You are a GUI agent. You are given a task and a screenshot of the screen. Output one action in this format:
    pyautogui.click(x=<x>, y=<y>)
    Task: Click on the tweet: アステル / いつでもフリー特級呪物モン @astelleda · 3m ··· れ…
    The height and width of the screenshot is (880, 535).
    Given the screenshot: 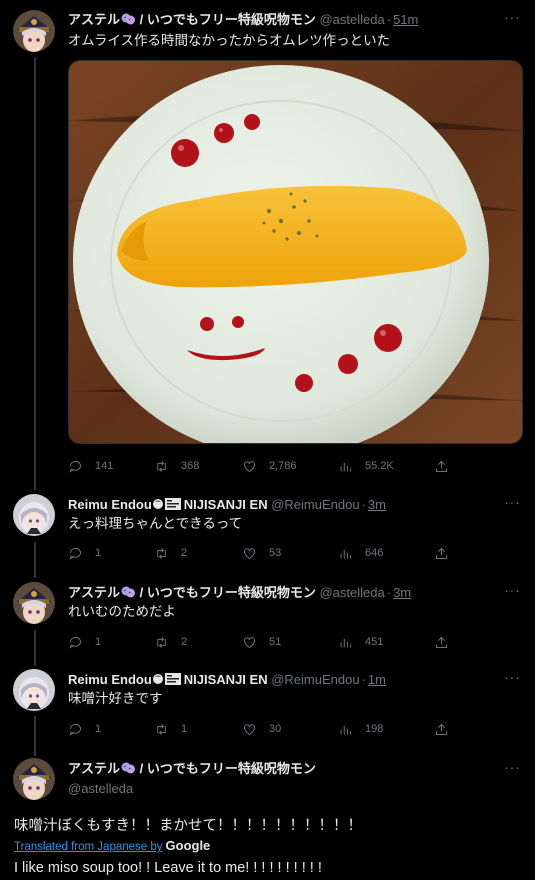 What is the action you would take?
    pyautogui.click(x=267, y=622)
    